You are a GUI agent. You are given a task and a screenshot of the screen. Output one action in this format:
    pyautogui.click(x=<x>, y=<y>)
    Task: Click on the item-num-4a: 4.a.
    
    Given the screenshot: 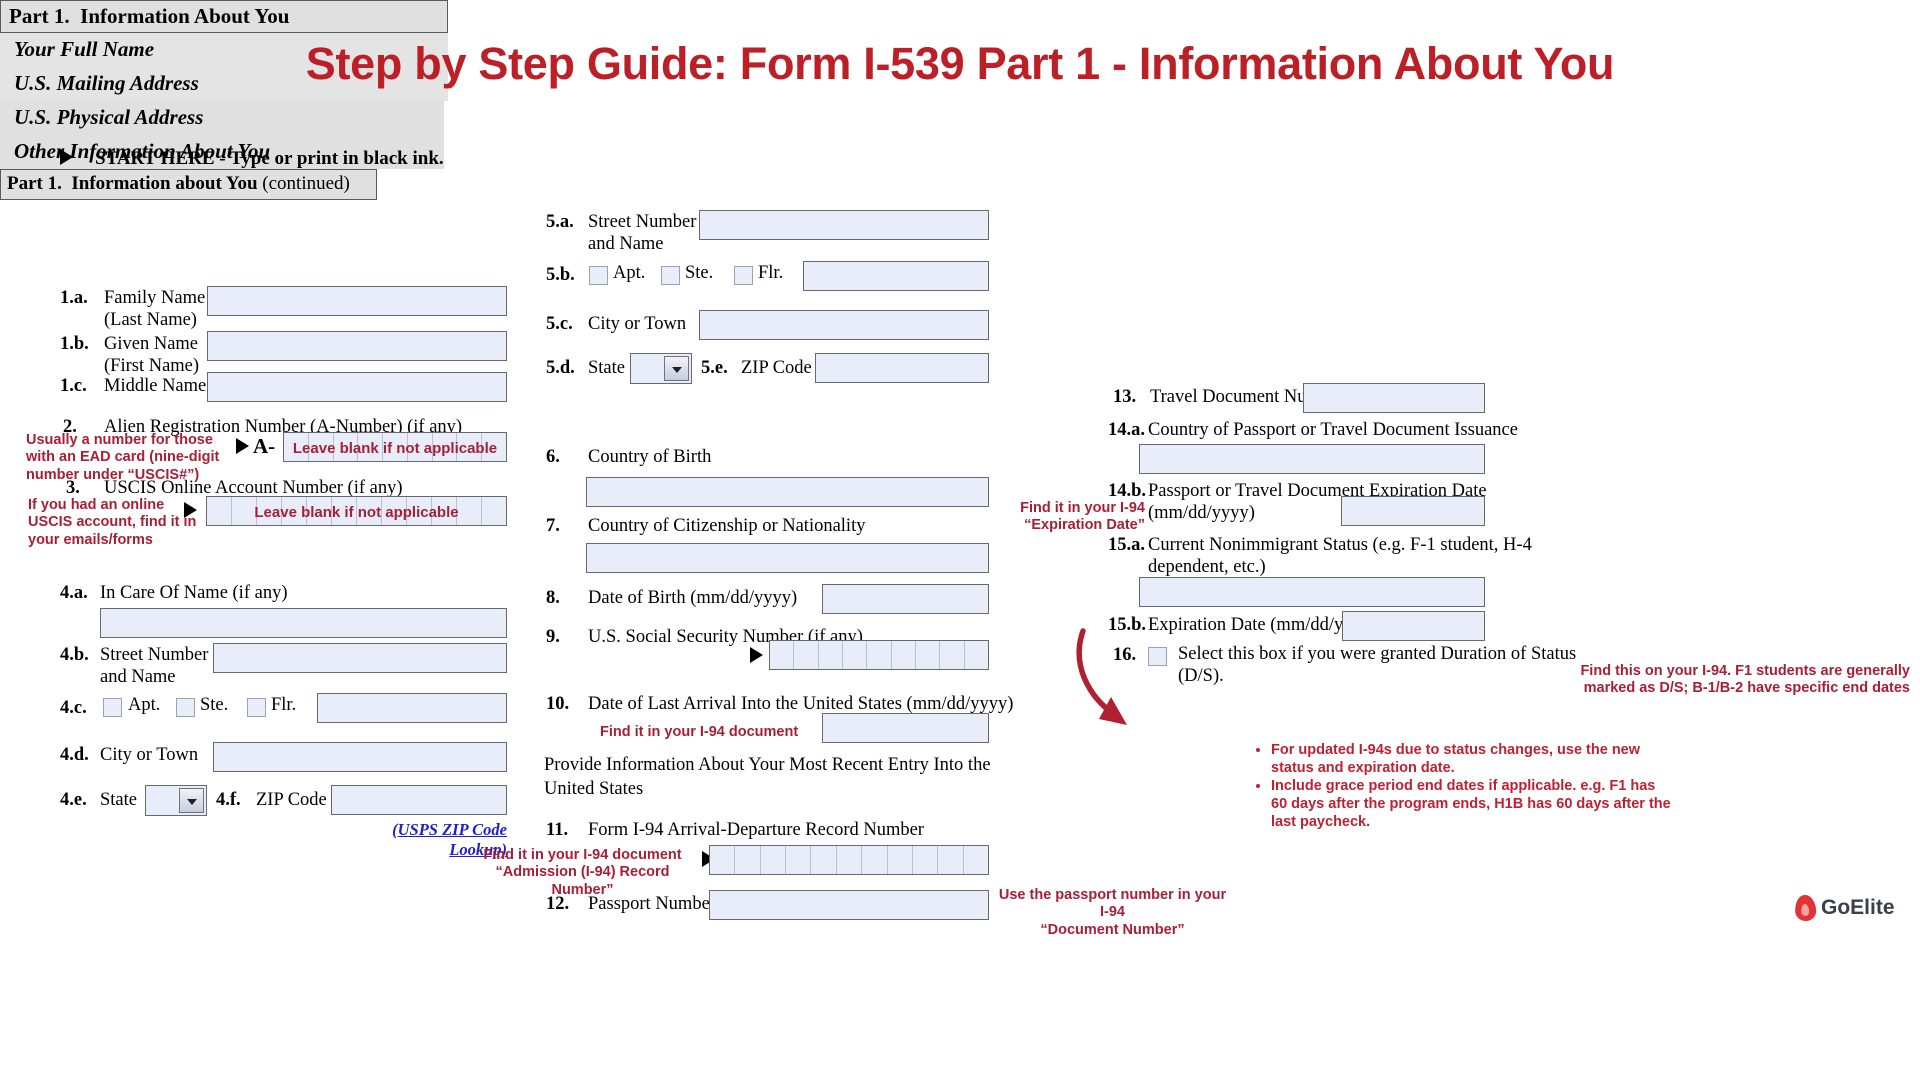 What is the action you would take?
    pyautogui.click(x=74, y=593)
    